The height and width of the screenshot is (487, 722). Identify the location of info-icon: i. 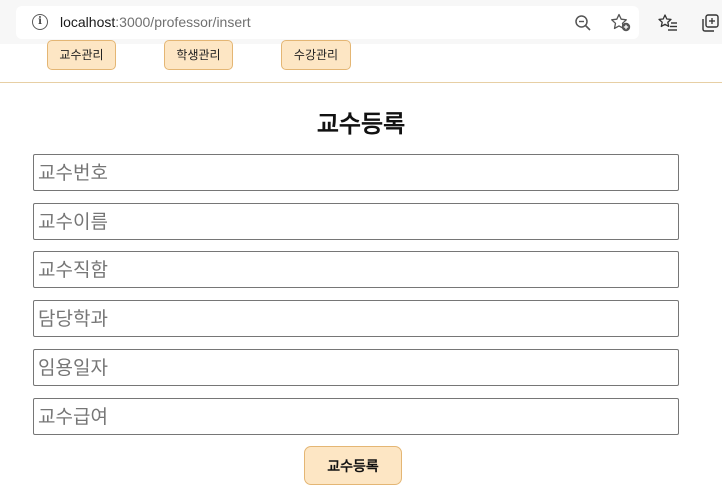
(40, 22).